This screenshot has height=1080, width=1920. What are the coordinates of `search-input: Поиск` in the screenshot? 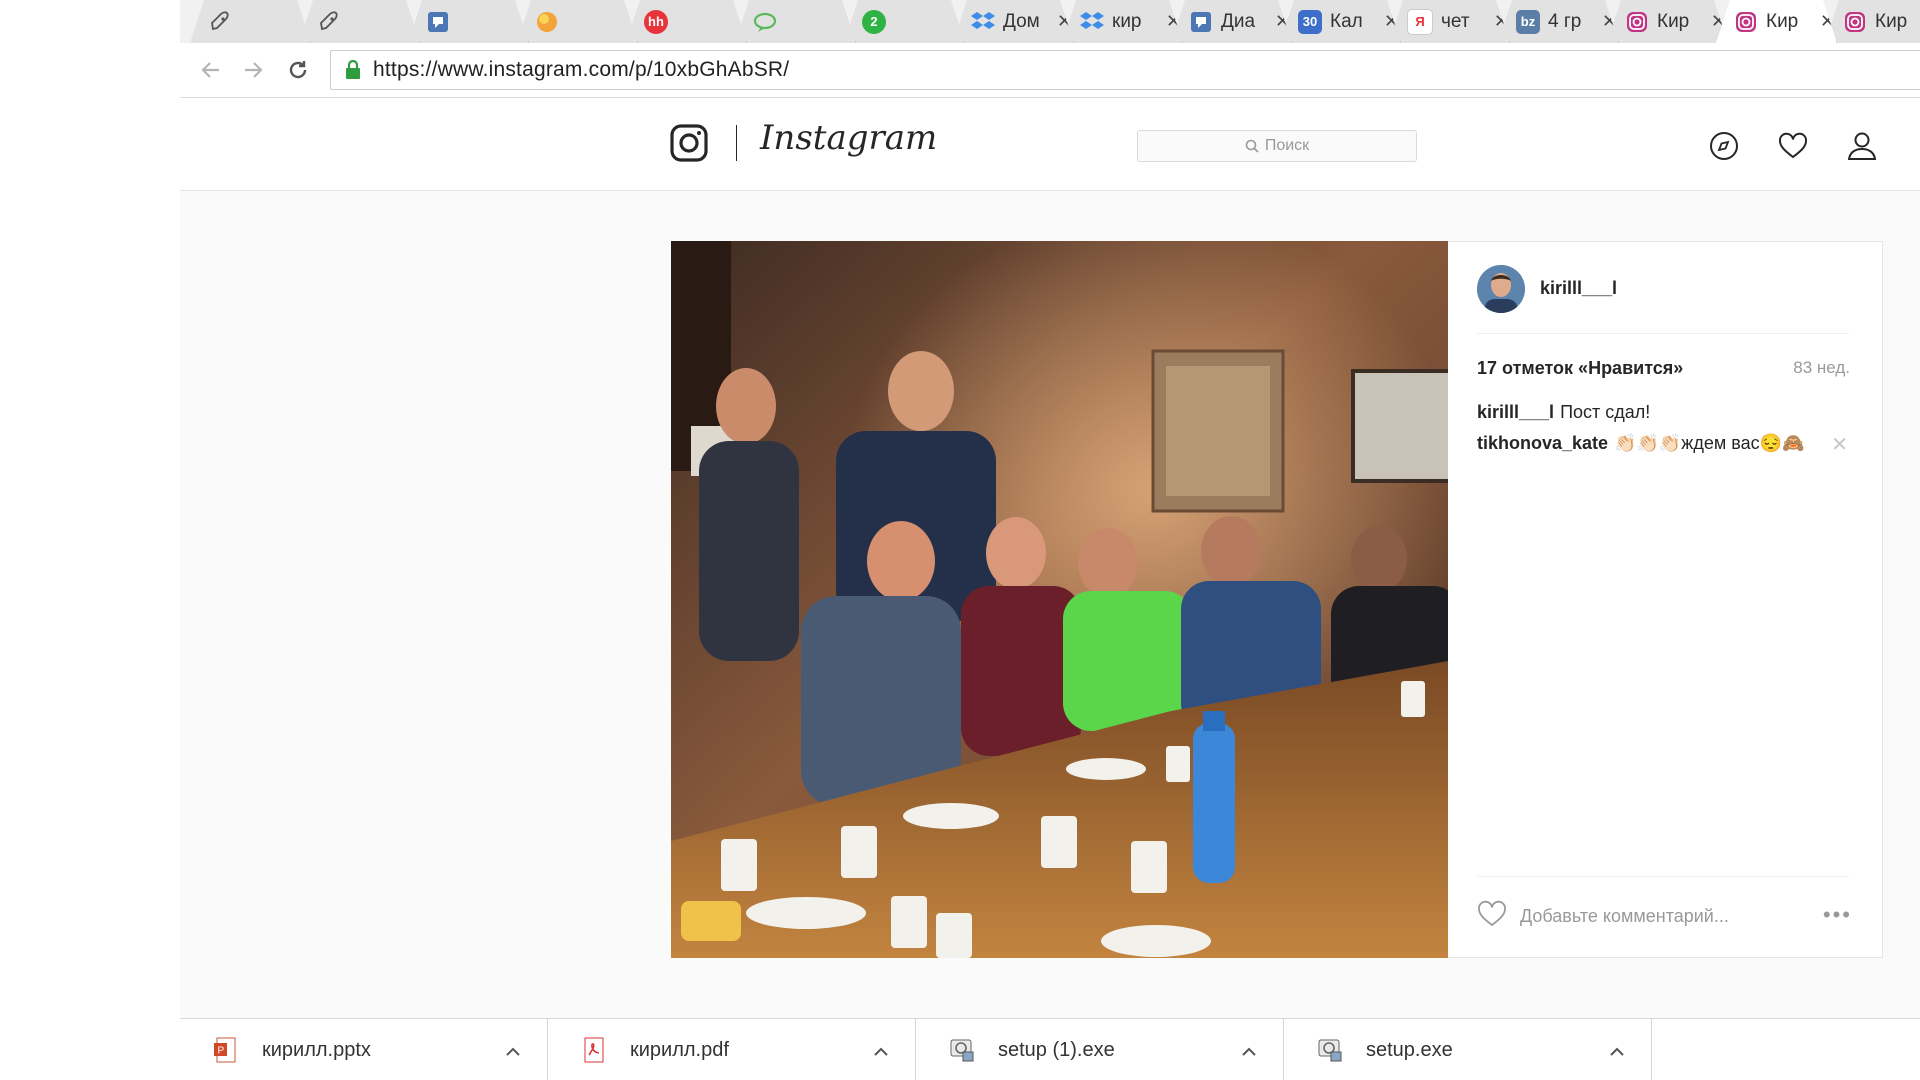 It's located at (1277, 146).